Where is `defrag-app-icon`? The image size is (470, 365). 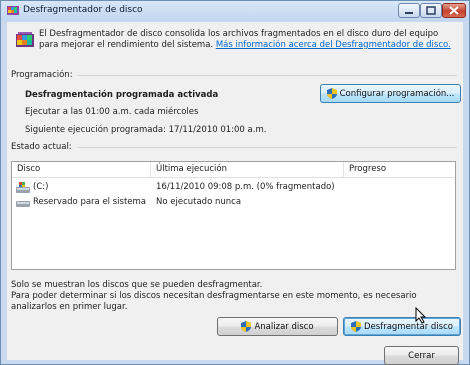 defrag-app-icon is located at coordinates (13, 10).